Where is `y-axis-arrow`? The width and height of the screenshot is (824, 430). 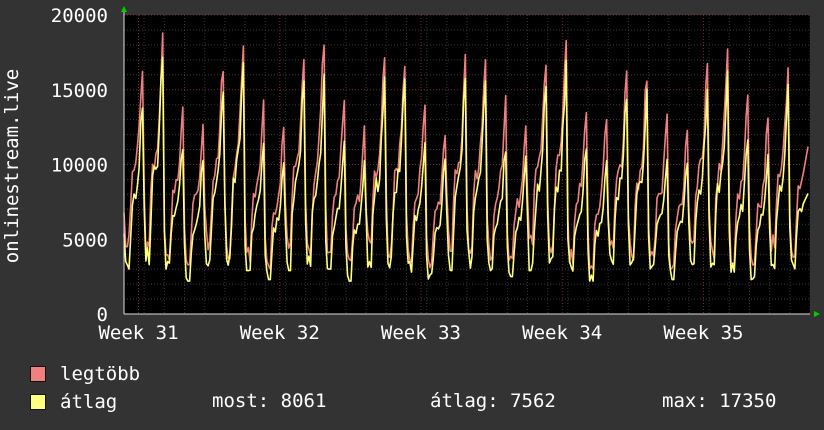 y-axis-arrow is located at coordinates (124, 9).